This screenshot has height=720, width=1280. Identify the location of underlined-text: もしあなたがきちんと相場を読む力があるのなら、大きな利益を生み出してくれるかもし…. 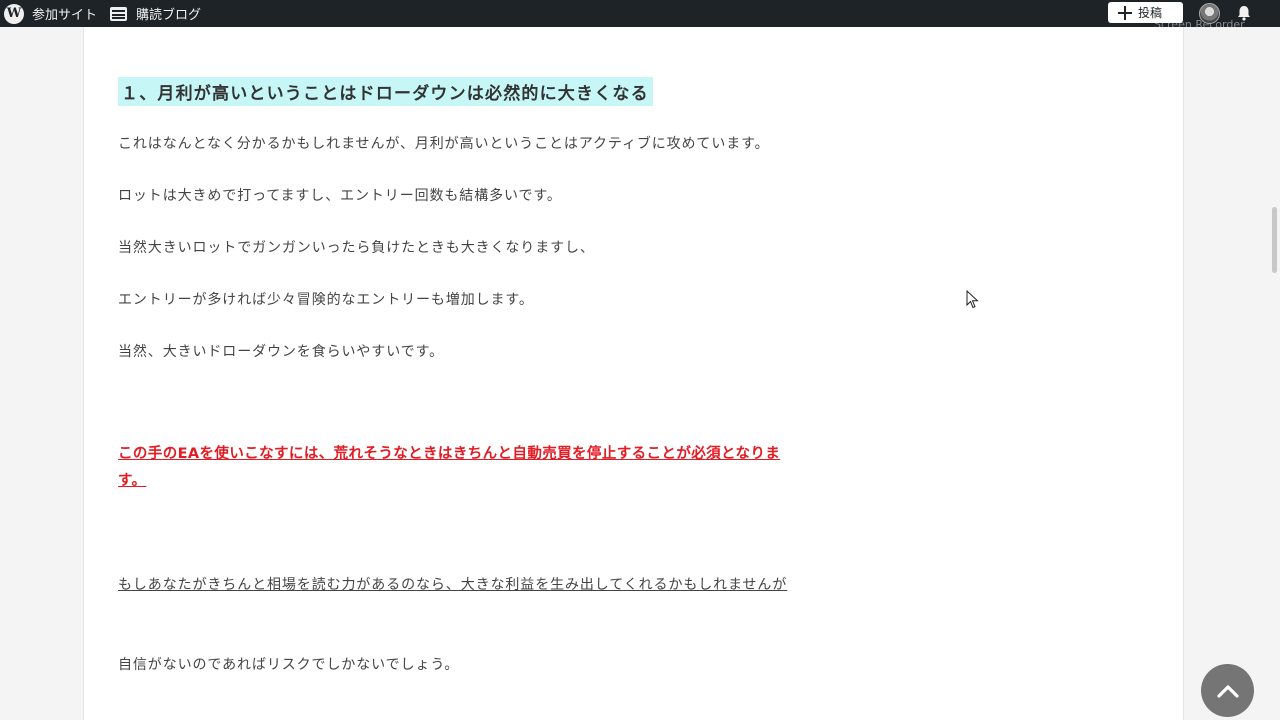
(453, 585).